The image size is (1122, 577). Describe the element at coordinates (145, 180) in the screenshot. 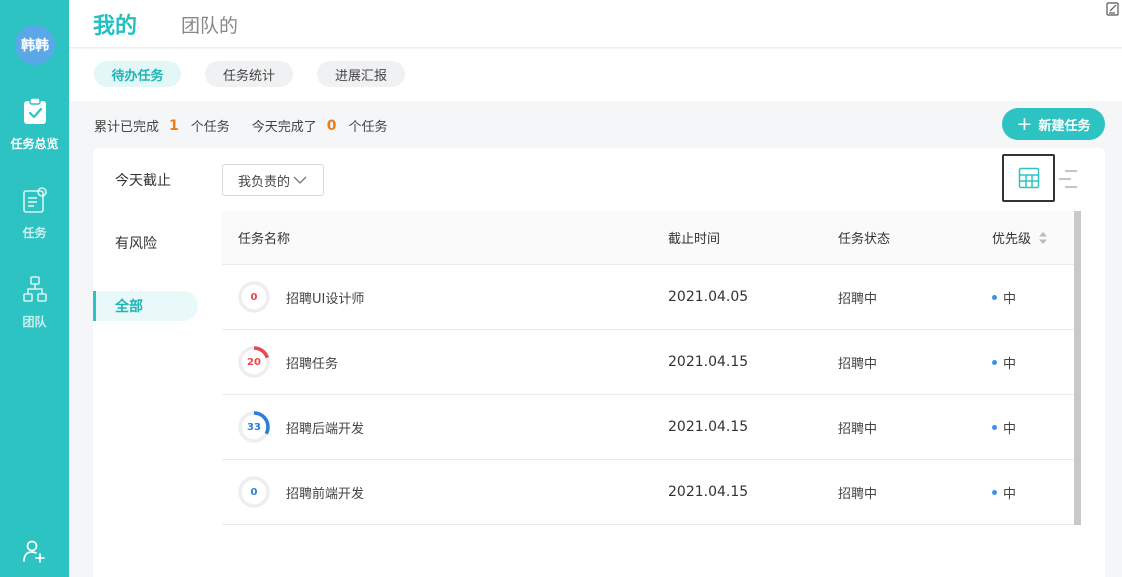

I see `filter-due-today: 今天截止` at that location.